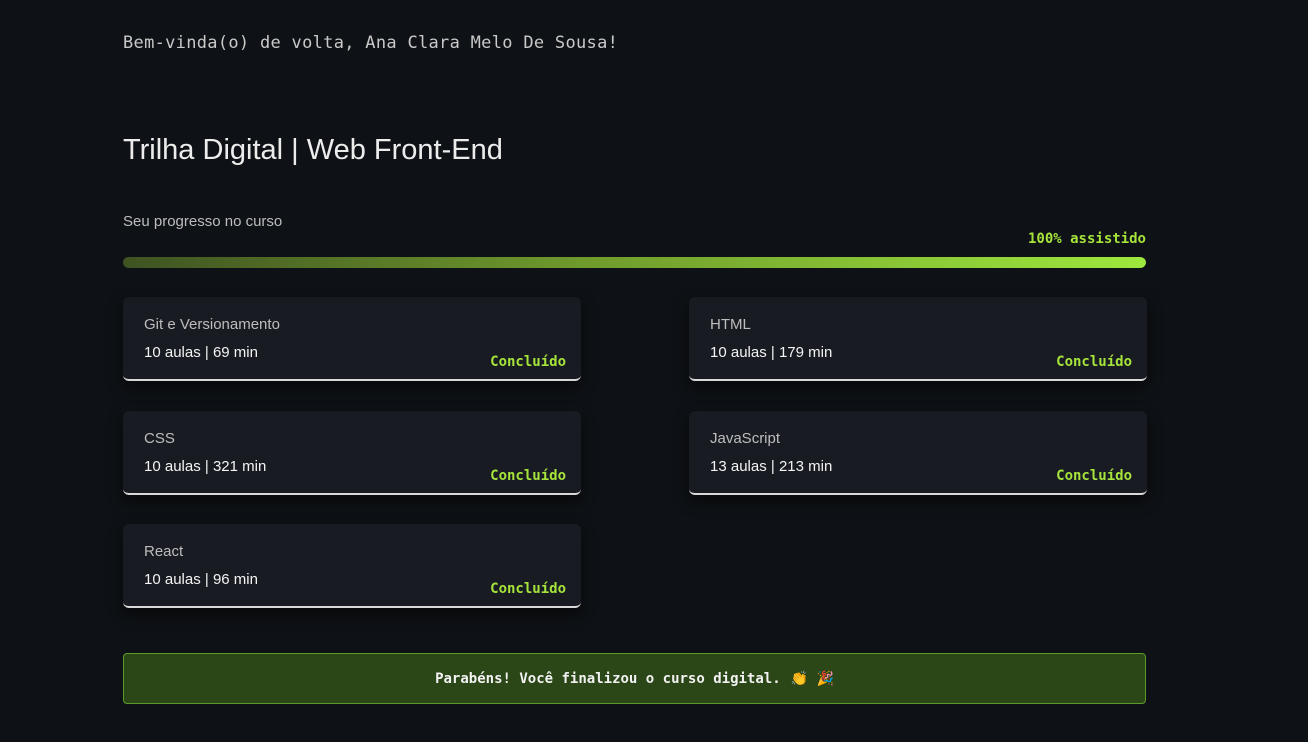 The image size is (1308, 742). Describe the element at coordinates (164, 551) in the screenshot. I see `module-name: React` at that location.